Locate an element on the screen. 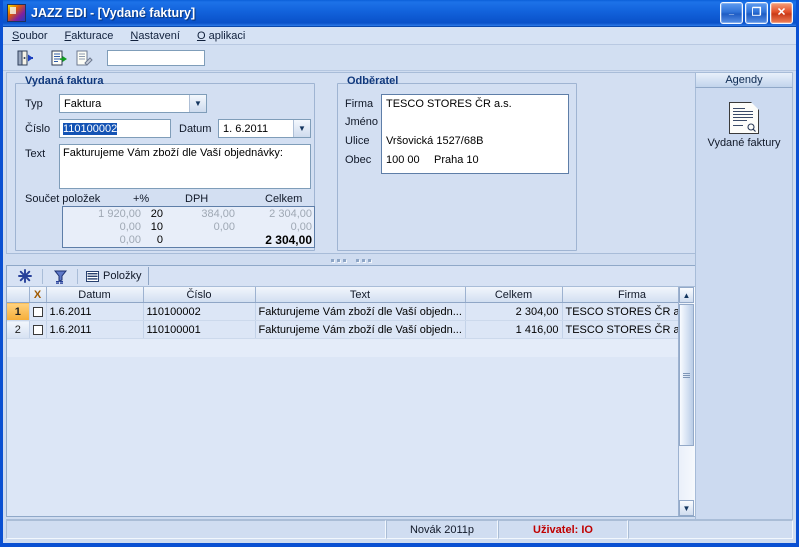  jmeno-label: Jméno is located at coordinates (362, 122).